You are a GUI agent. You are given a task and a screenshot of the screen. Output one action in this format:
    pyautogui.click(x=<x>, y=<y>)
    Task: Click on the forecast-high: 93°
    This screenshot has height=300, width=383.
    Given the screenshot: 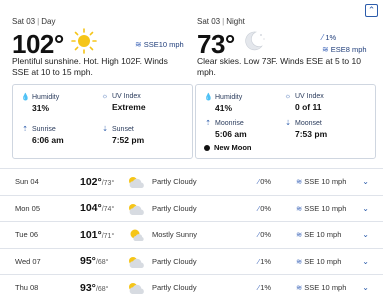 What is the action you would take?
    pyautogui.click(x=88, y=287)
    